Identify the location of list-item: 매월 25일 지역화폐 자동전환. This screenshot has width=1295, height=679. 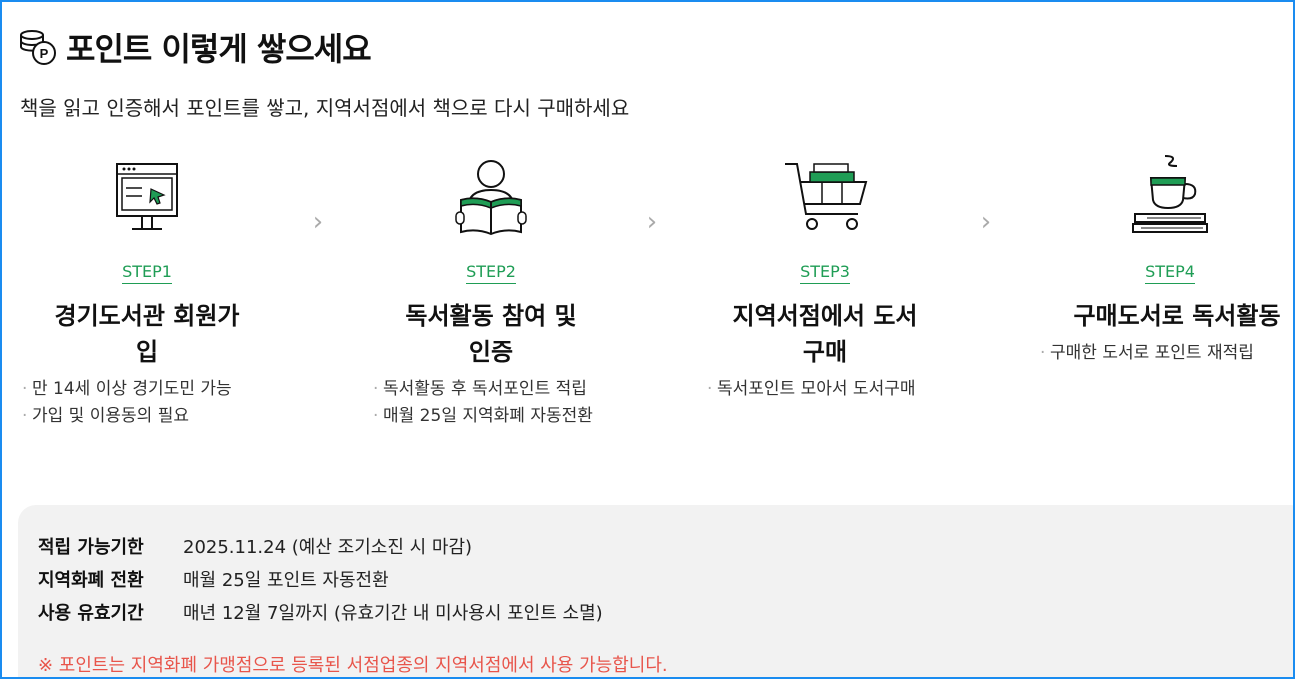
(488, 416).